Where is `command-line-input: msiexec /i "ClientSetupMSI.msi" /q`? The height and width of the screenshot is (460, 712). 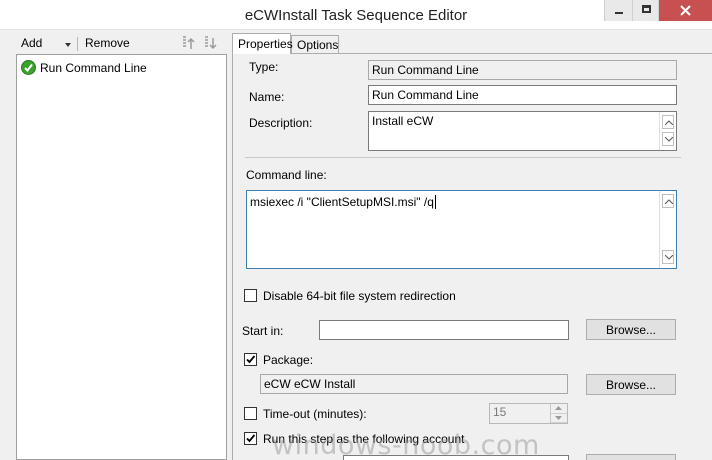 command-line-input: msiexec /i "ClientSetupMSI.msi" /q is located at coordinates (461, 229).